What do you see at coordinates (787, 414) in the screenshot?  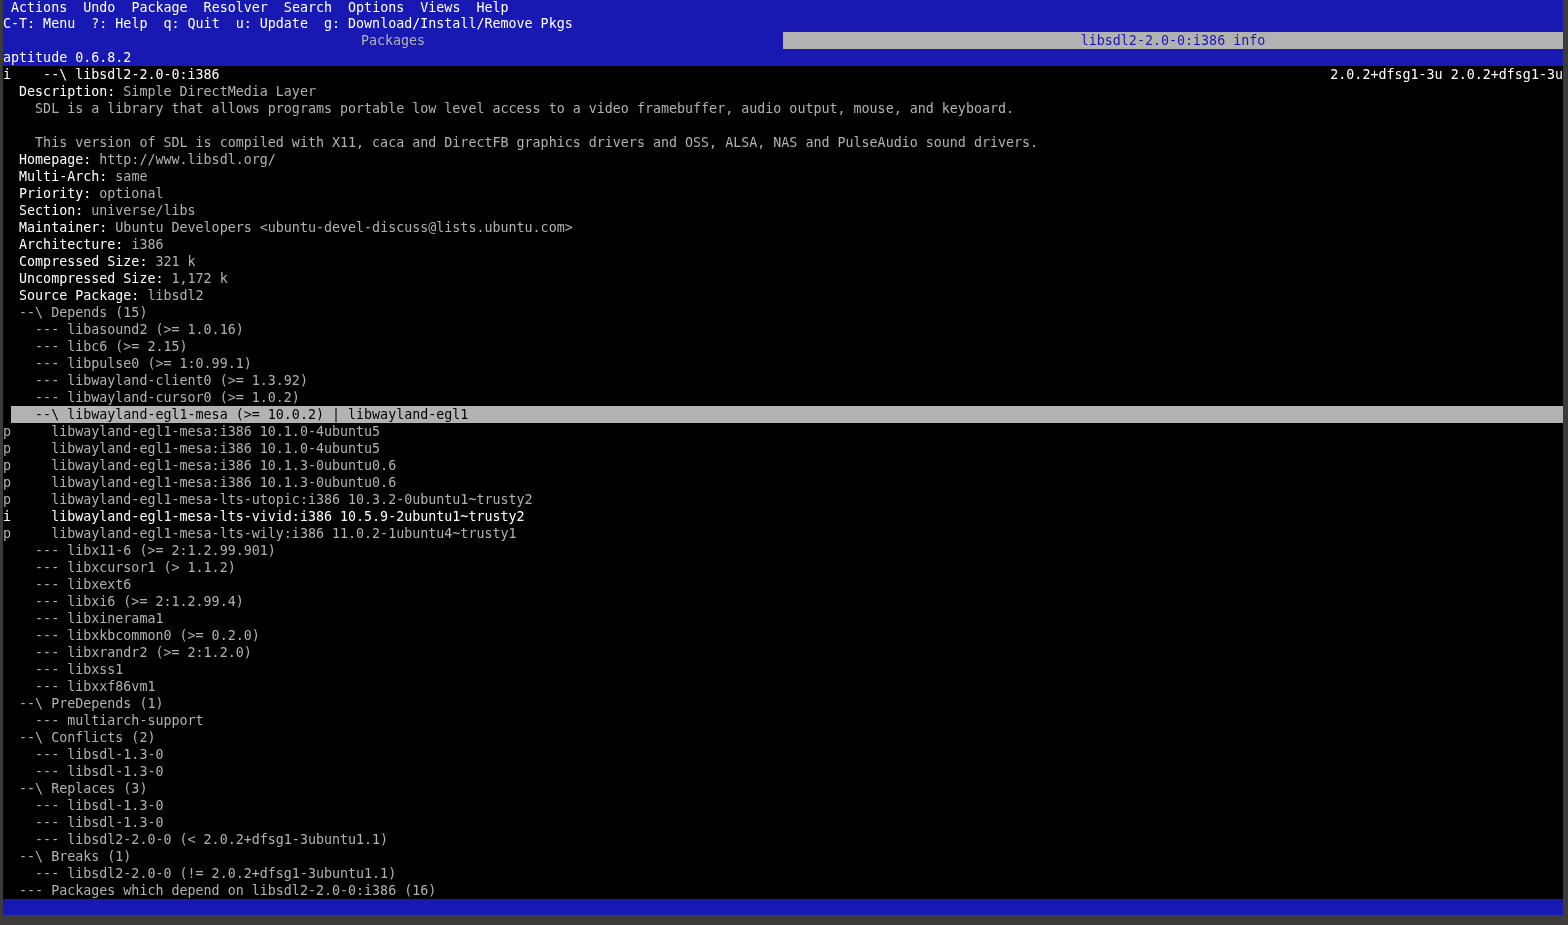 I see `tree-item: --\ libwayland-egl1-mesa (>= 10.0.2) | libwayland-egl1` at bounding box center [787, 414].